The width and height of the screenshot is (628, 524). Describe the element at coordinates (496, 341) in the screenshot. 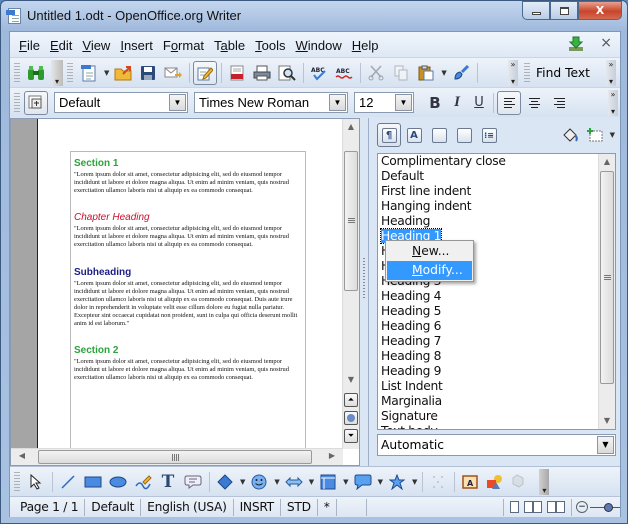

I see `style-list-item: Heading 7` at that location.